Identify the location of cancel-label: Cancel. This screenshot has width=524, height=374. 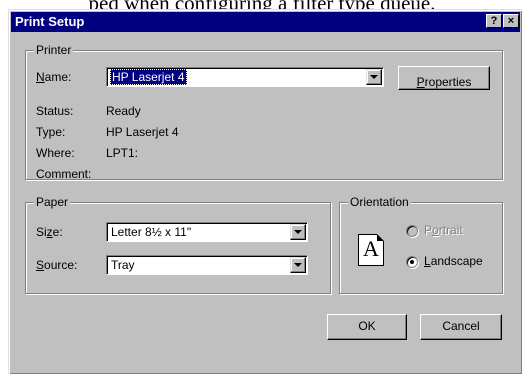
(461, 326).